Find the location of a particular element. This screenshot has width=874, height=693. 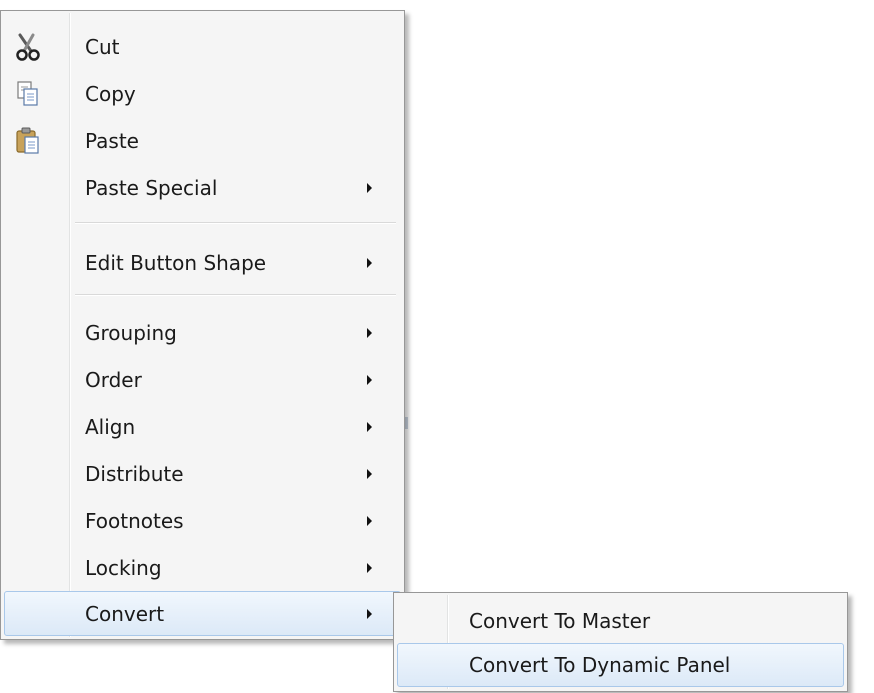

menu-item-convert-to-master: Convert To Master is located at coordinates (620, 621).